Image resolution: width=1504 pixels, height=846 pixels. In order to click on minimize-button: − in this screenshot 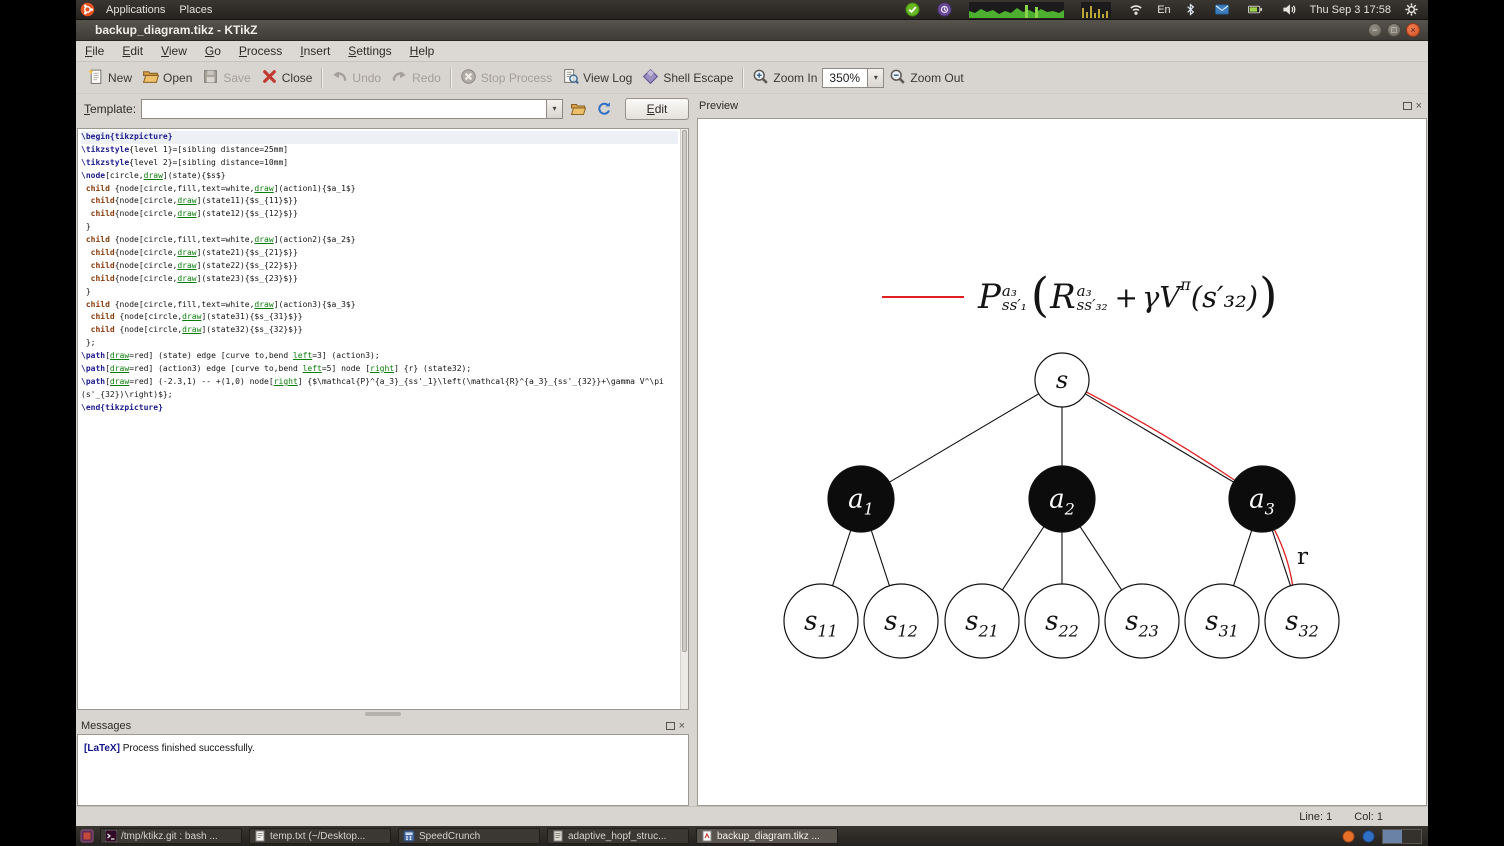, I will do `click(1375, 30)`.